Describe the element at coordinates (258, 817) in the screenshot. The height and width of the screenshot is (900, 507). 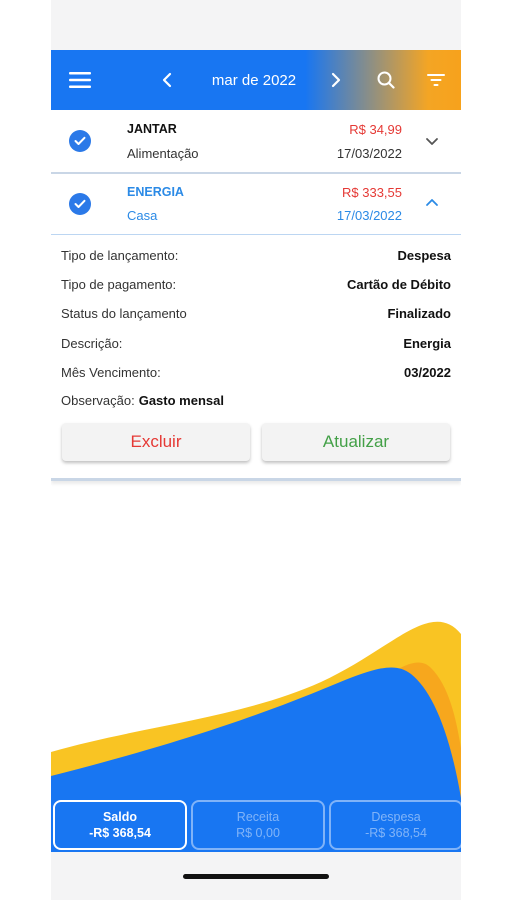
I see `tab-label: Receita` at that location.